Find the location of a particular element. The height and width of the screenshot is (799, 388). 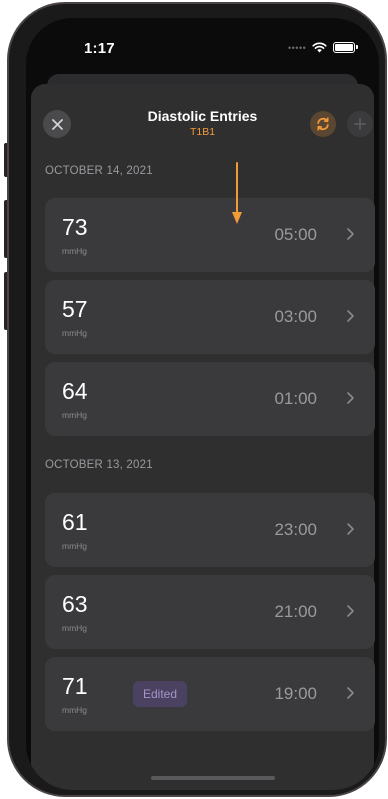

entry-time: 21:00 is located at coordinates (295, 611).